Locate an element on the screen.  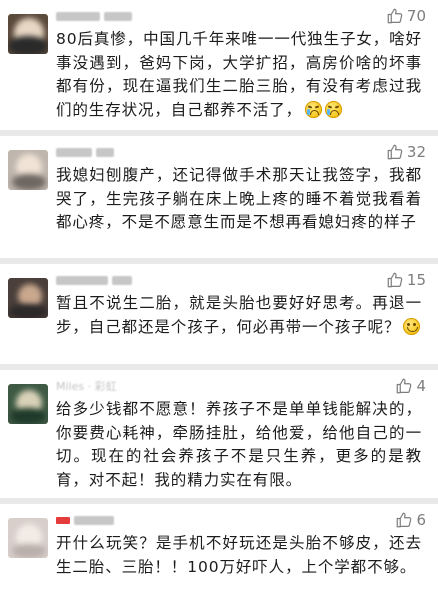
like-count: 32 is located at coordinates (416, 152).